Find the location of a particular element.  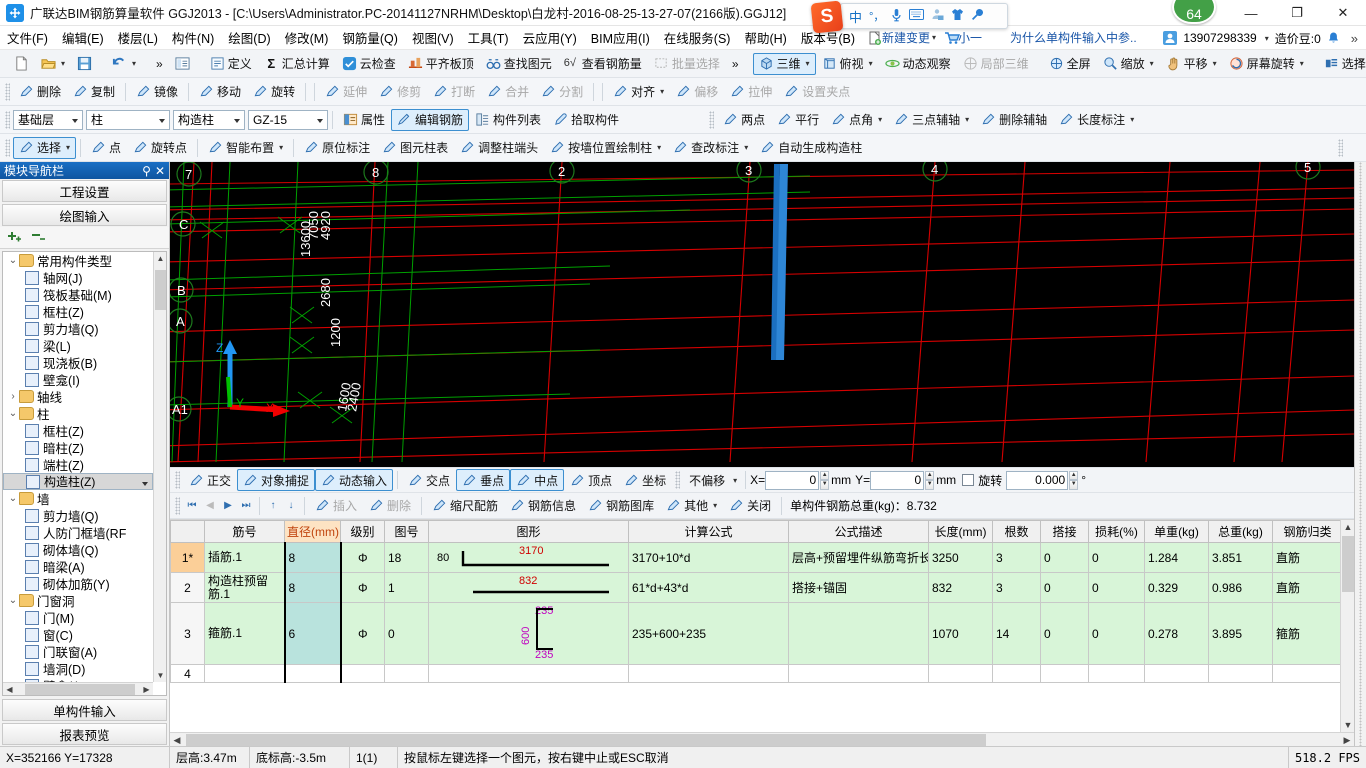

menu-item-2: 楼层(L) is located at coordinates (138, 37).